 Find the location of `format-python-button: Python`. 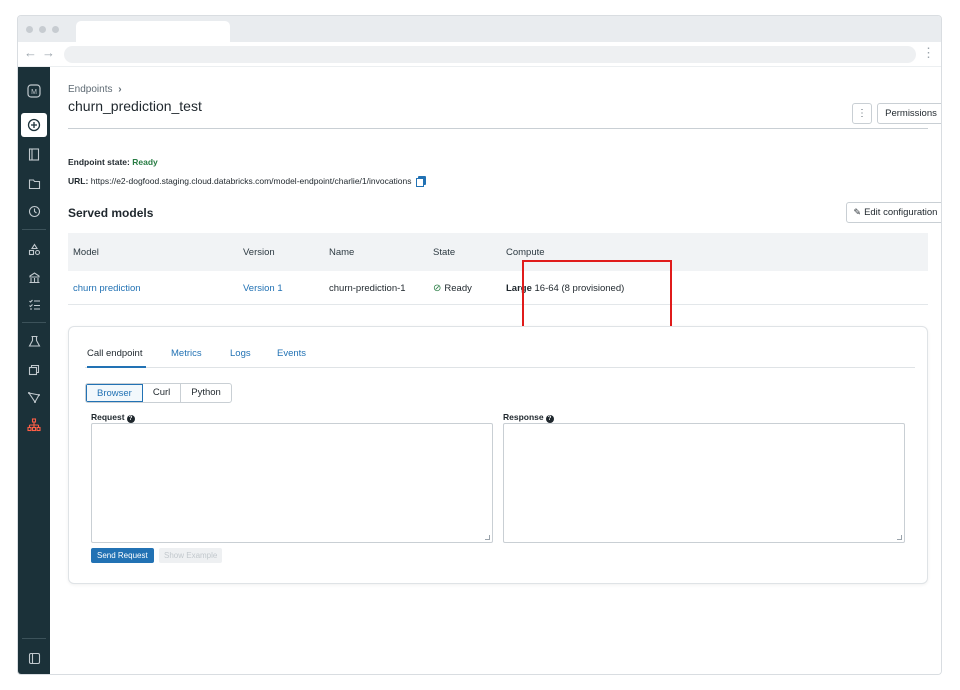

format-python-button: Python is located at coordinates (206, 393).